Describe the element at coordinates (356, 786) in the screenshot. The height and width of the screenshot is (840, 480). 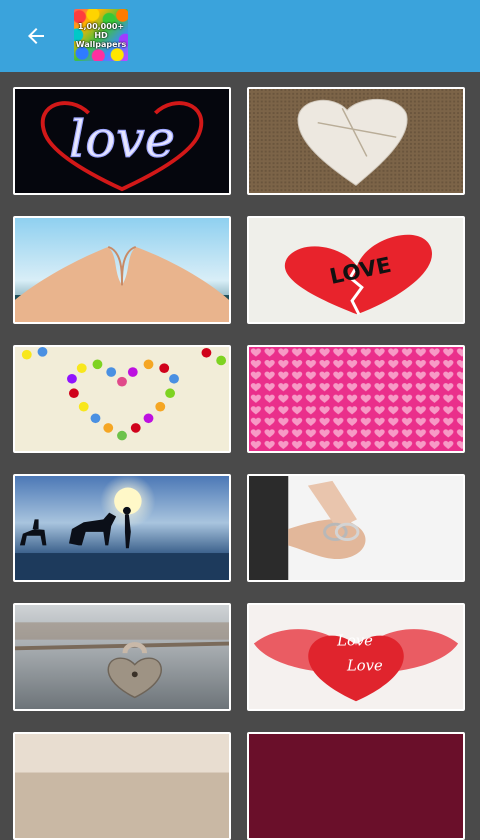
I see `wallpaper-tile-partial-right` at that location.